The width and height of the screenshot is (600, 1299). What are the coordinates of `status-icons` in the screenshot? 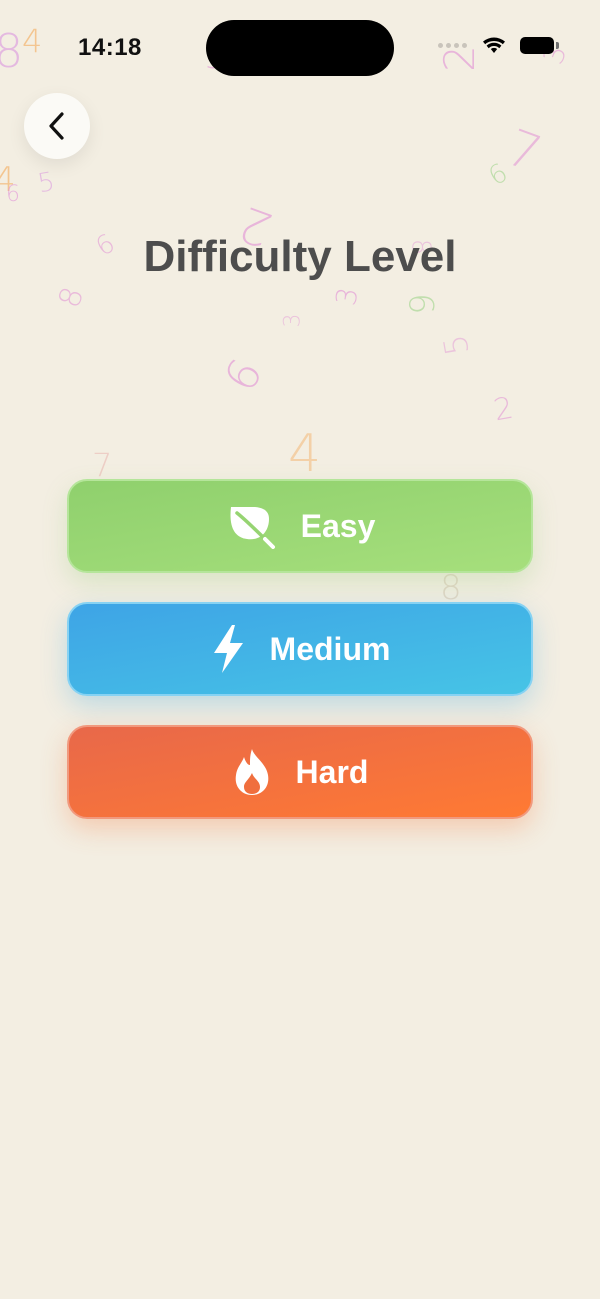 It's located at (498, 45).